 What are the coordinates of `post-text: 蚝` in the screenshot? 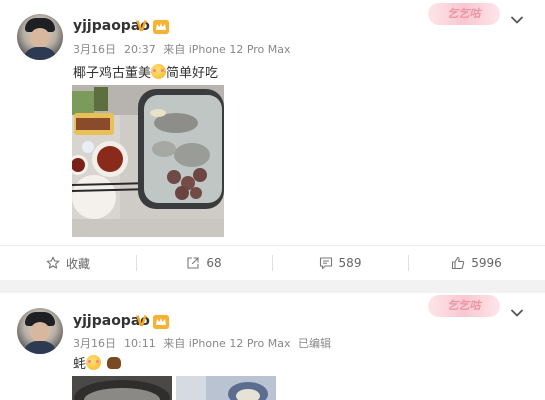 It's located at (97, 362).